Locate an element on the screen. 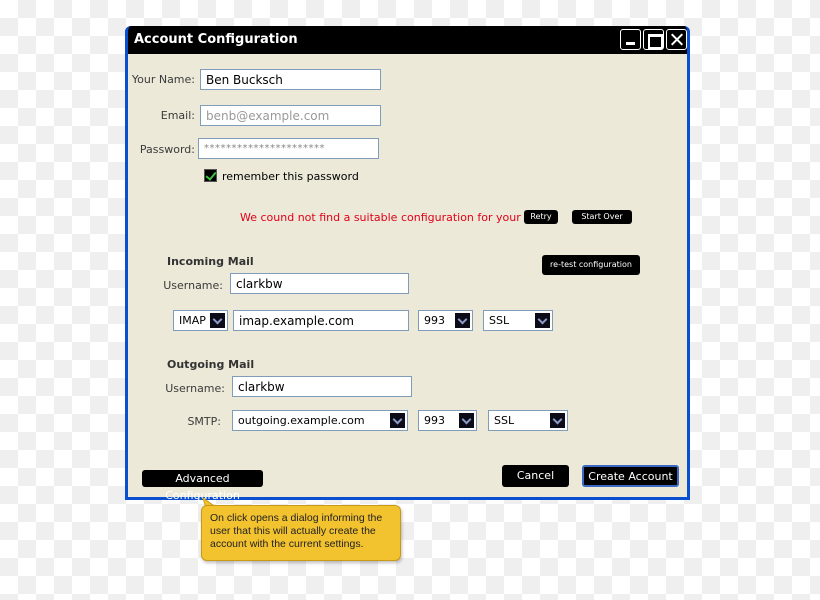 The width and height of the screenshot is (820, 600). maximize-button is located at coordinates (653, 39).